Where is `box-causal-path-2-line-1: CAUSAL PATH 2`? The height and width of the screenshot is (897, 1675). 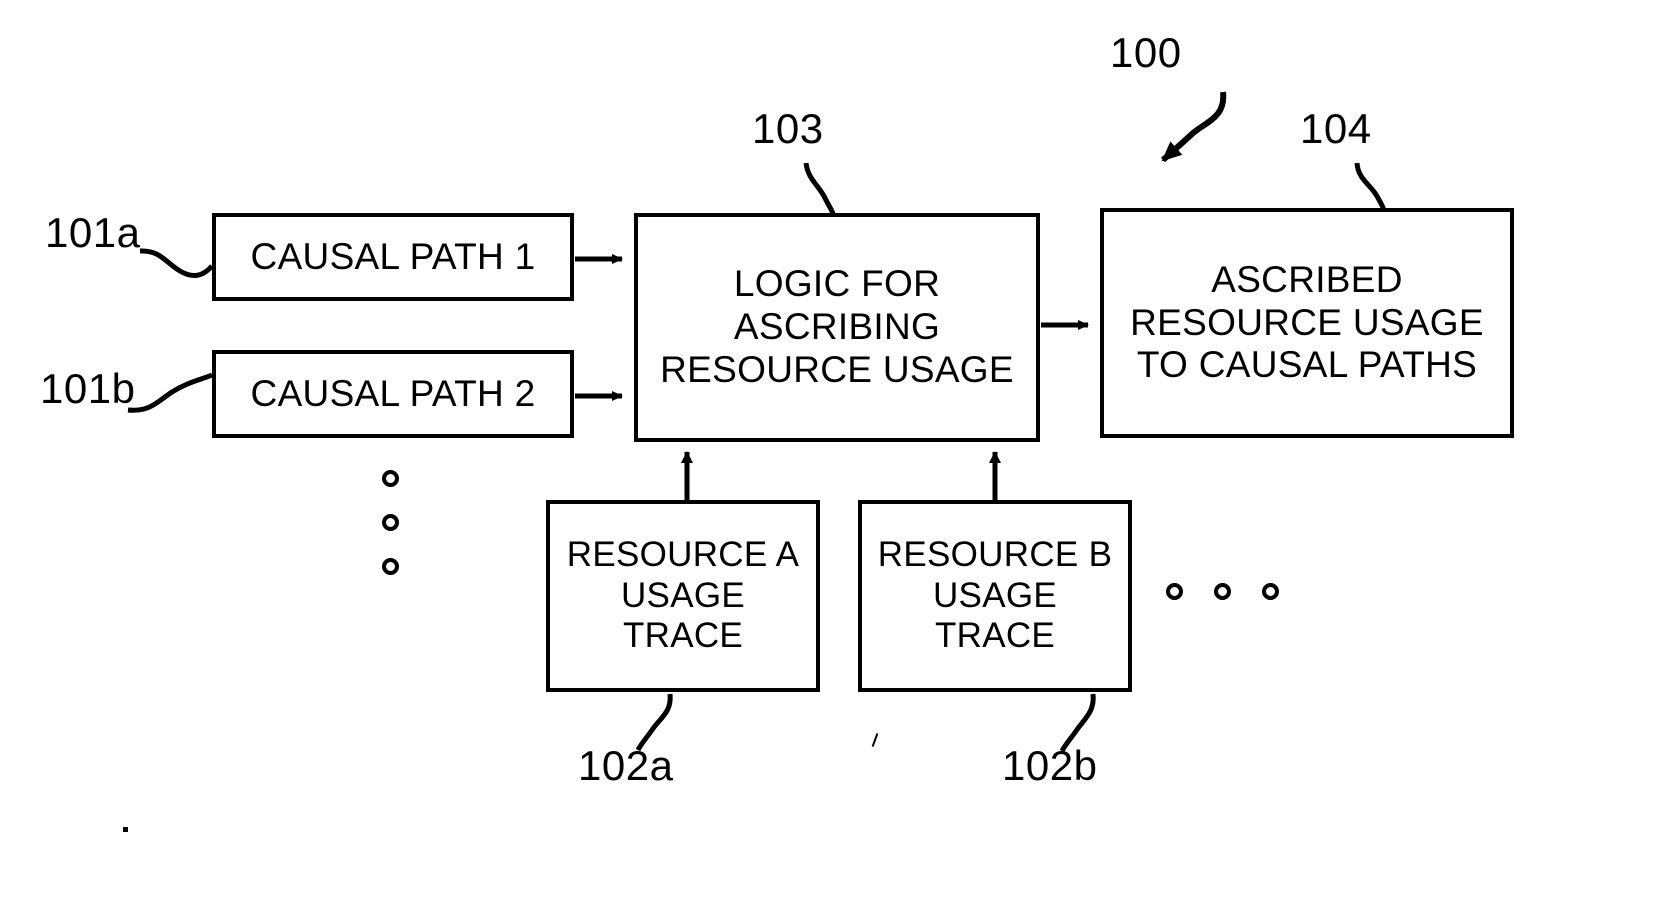 box-causal-path-2-line-1: CAUSAL PATH 2 is located at coordinates (393, 393).